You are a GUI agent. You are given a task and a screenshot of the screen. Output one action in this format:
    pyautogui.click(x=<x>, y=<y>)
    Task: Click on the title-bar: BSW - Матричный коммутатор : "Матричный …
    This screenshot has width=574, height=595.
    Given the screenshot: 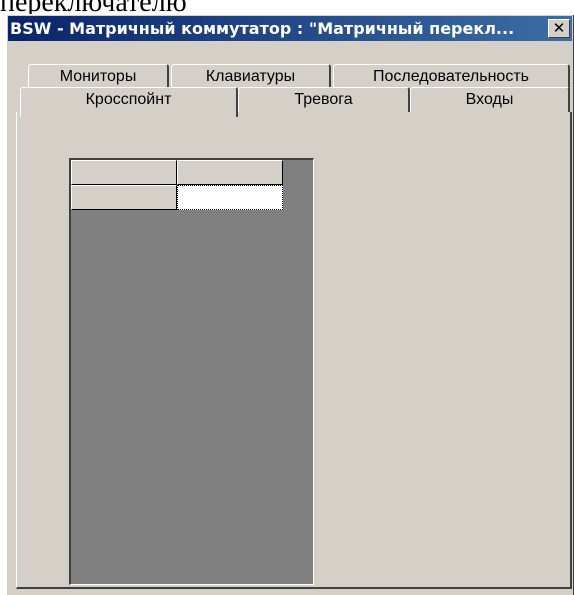 What is the action you would take?
    pyautogui.click(x=290, y=28)
    